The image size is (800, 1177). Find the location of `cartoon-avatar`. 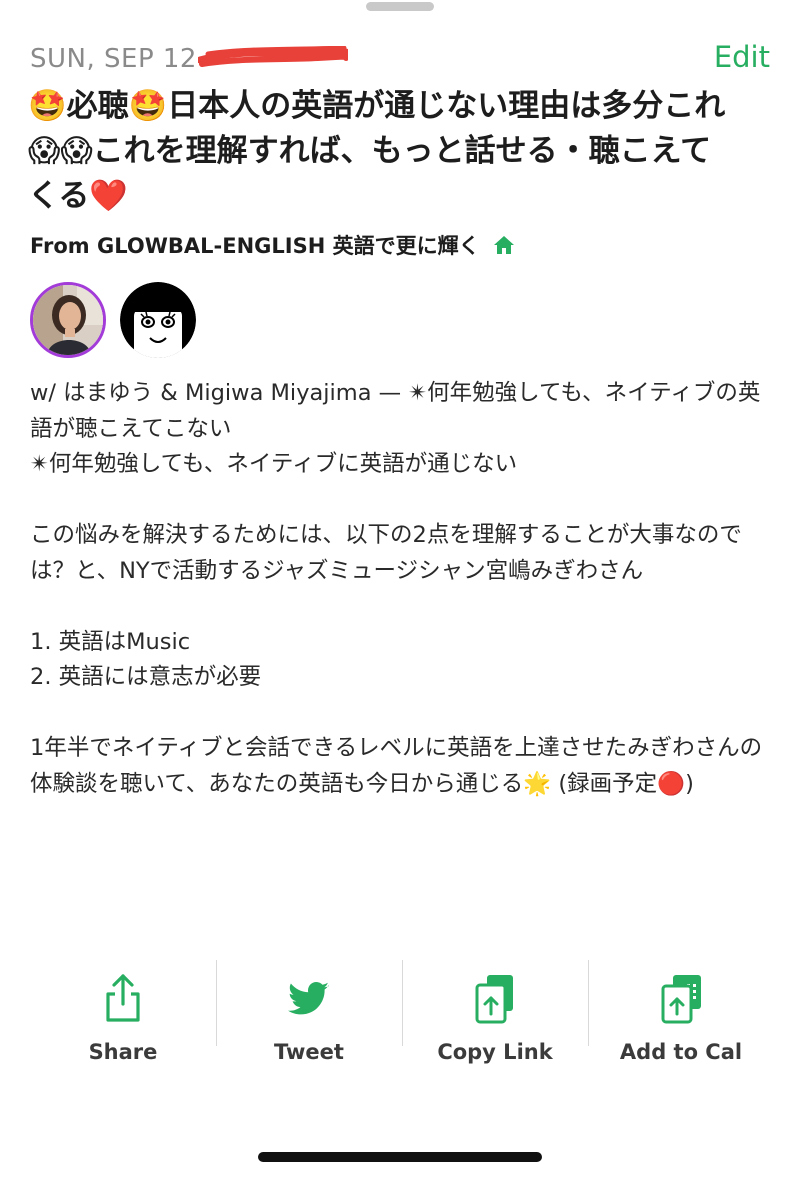

cartoon-avatar is located at coordinates (158, 320).